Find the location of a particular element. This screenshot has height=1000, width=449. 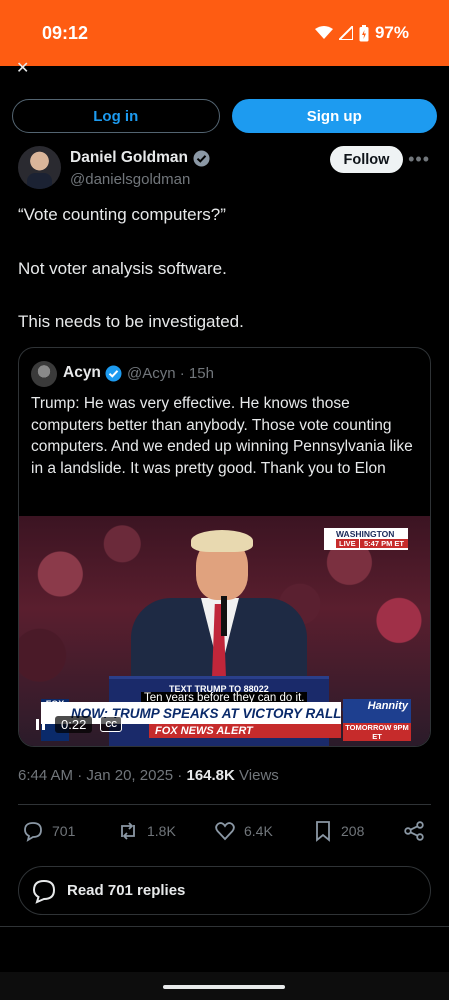

repost-icon is located at coordinates (128, 831).